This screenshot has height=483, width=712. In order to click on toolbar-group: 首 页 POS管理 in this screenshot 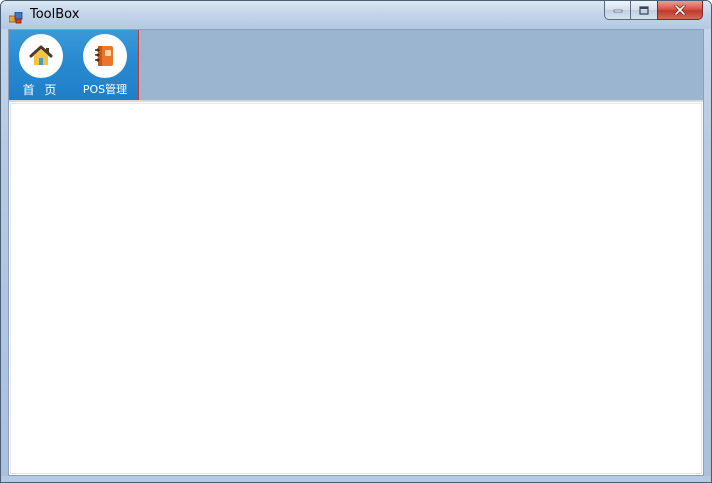, I will do `click(74, 65)`.